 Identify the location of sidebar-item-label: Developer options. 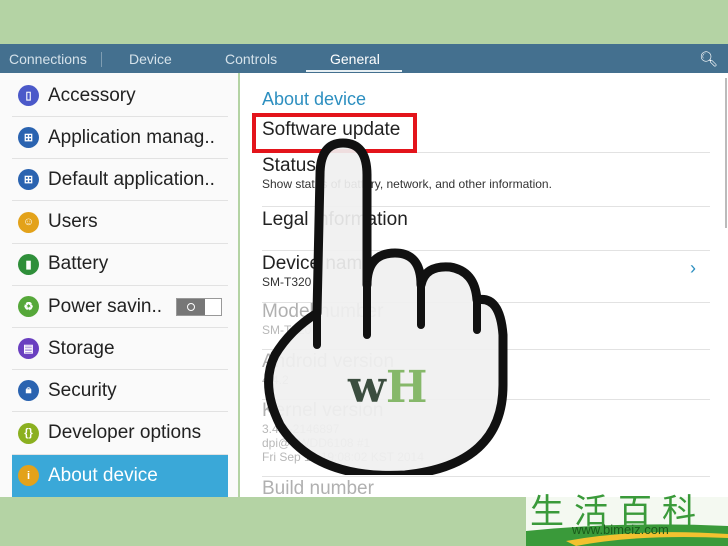
(125, 433).